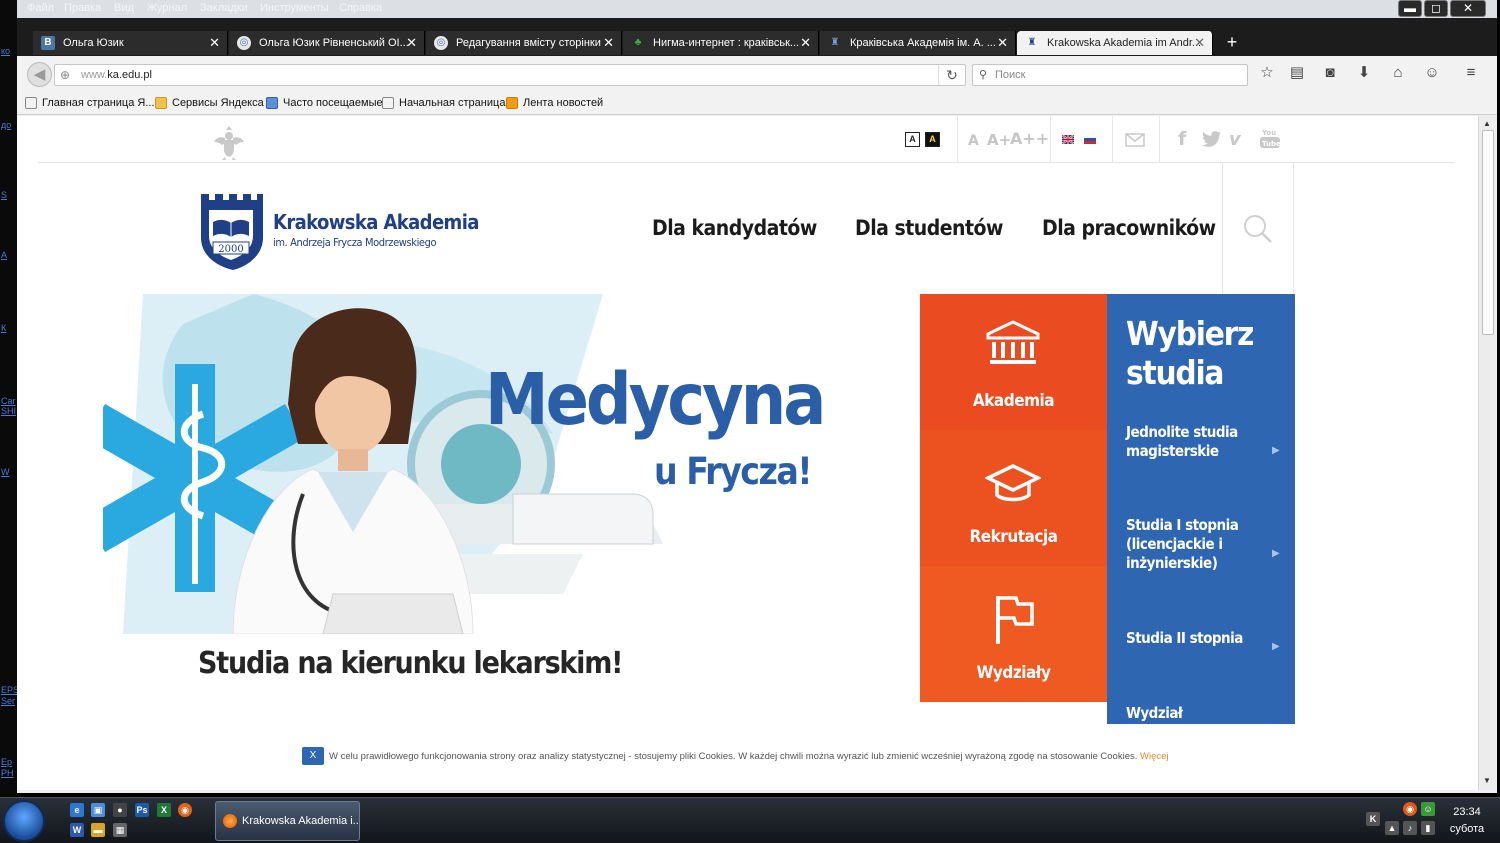 Image resolution: width=1500 pixels, height=843 pixels. What do you see at coordinates (9, 690) in the screenshot?
I see `desktop-icon-label: EPS` at bounding box center [9, 690].